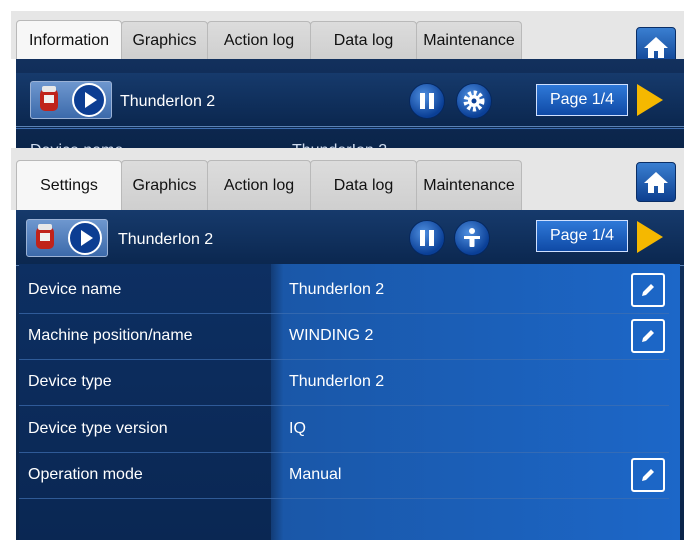 The height and width of the screenshot is (540, 684). I want to click on back-device-title: ThunderIon 2, so click(168, 101).